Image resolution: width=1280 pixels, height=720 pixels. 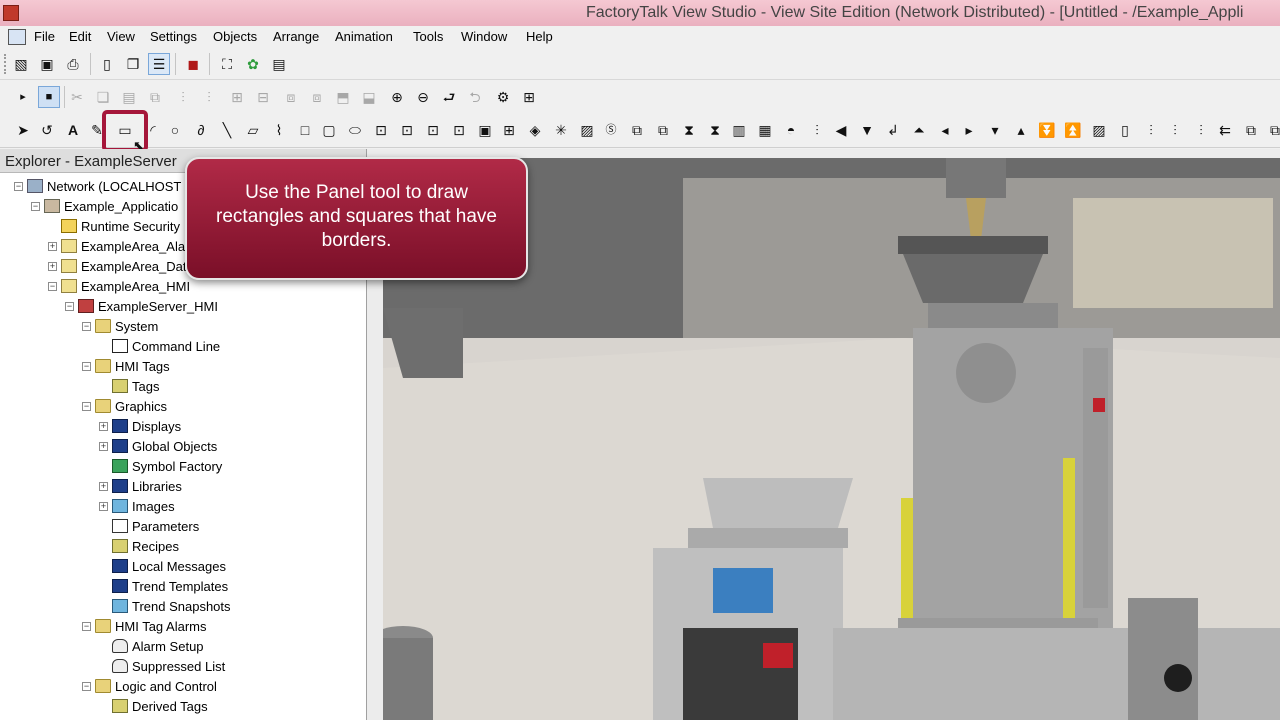 I want to click on tree-item: + Displays, so click(x=140, y=426).